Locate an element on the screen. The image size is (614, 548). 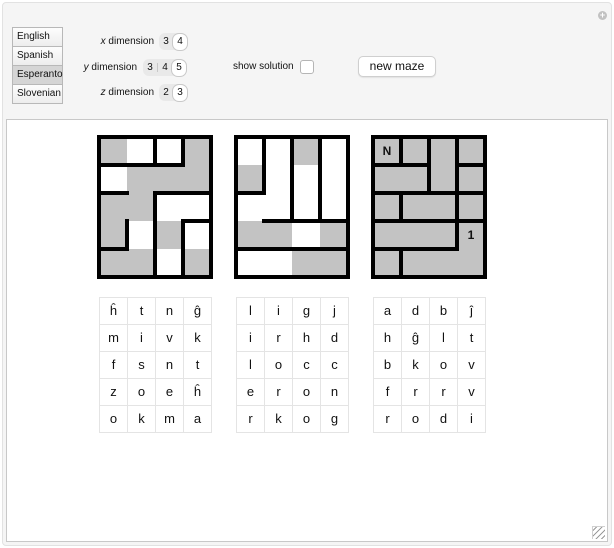
y-option-5: 5 is located at coordinates (179, 67).